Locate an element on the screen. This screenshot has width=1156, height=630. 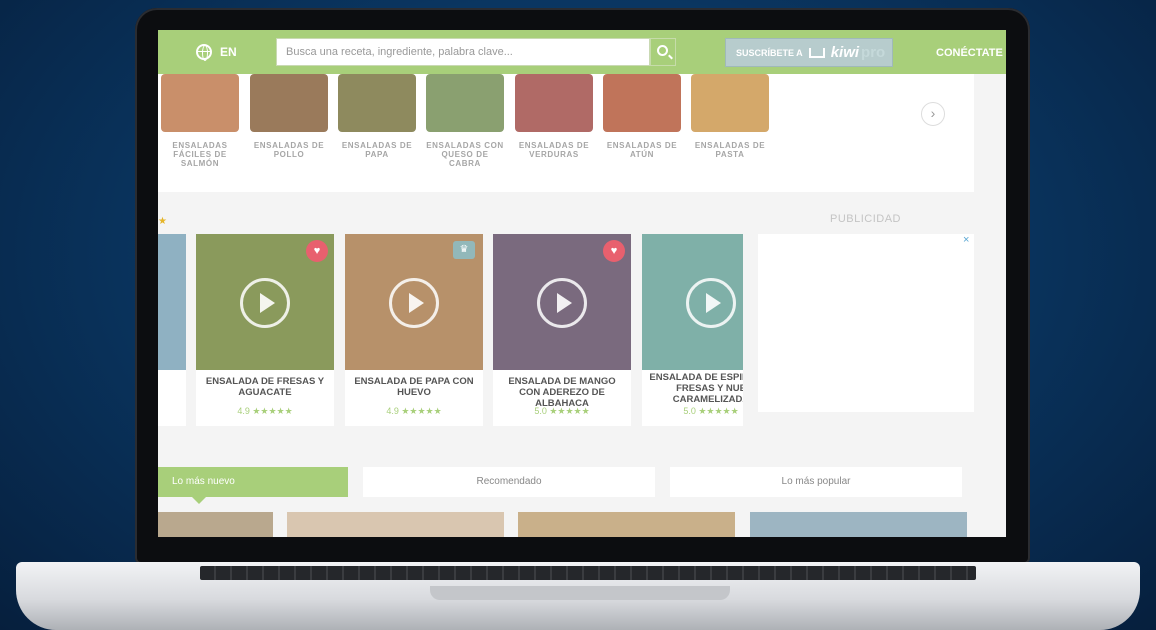
category-label: ENSALADAS DE PASTA is located at coordinates (730, 150).